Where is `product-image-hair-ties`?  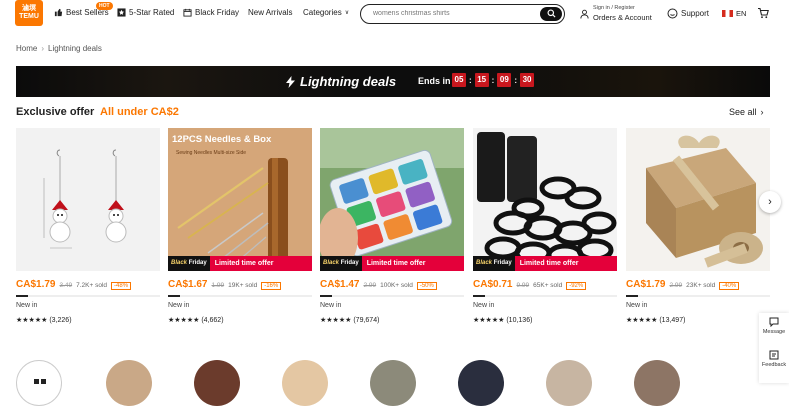
product-image-hair-ties is located at coordinates (545, 199).